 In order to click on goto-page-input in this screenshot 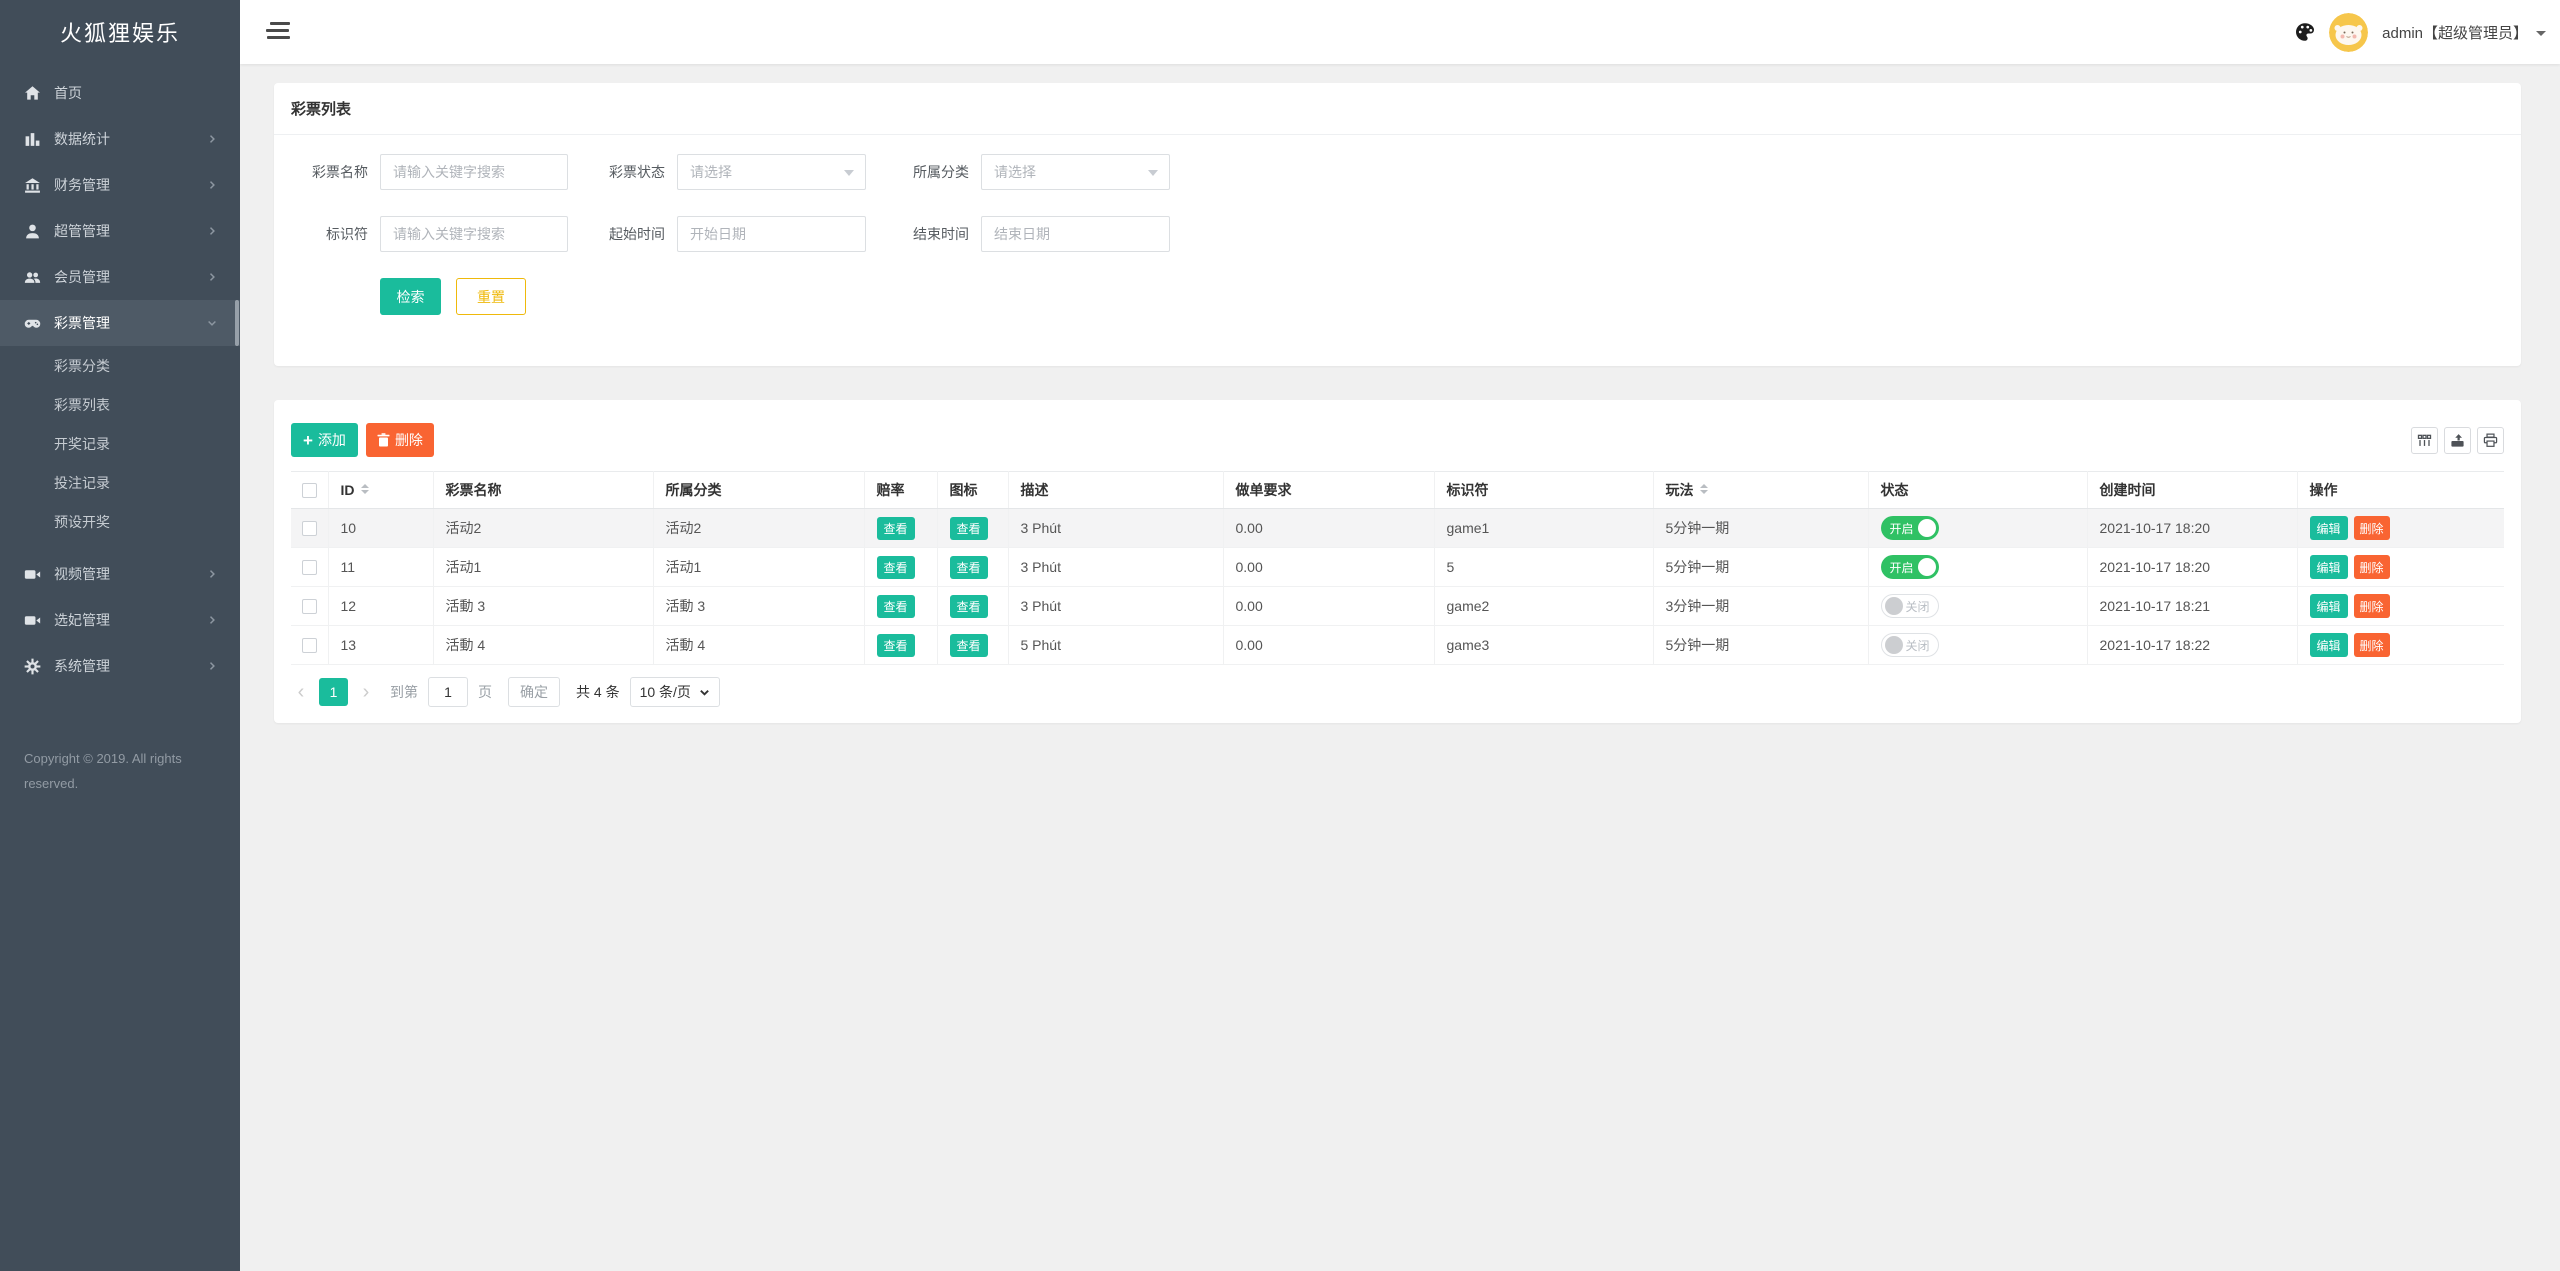, I will do `click(448, 692)`.